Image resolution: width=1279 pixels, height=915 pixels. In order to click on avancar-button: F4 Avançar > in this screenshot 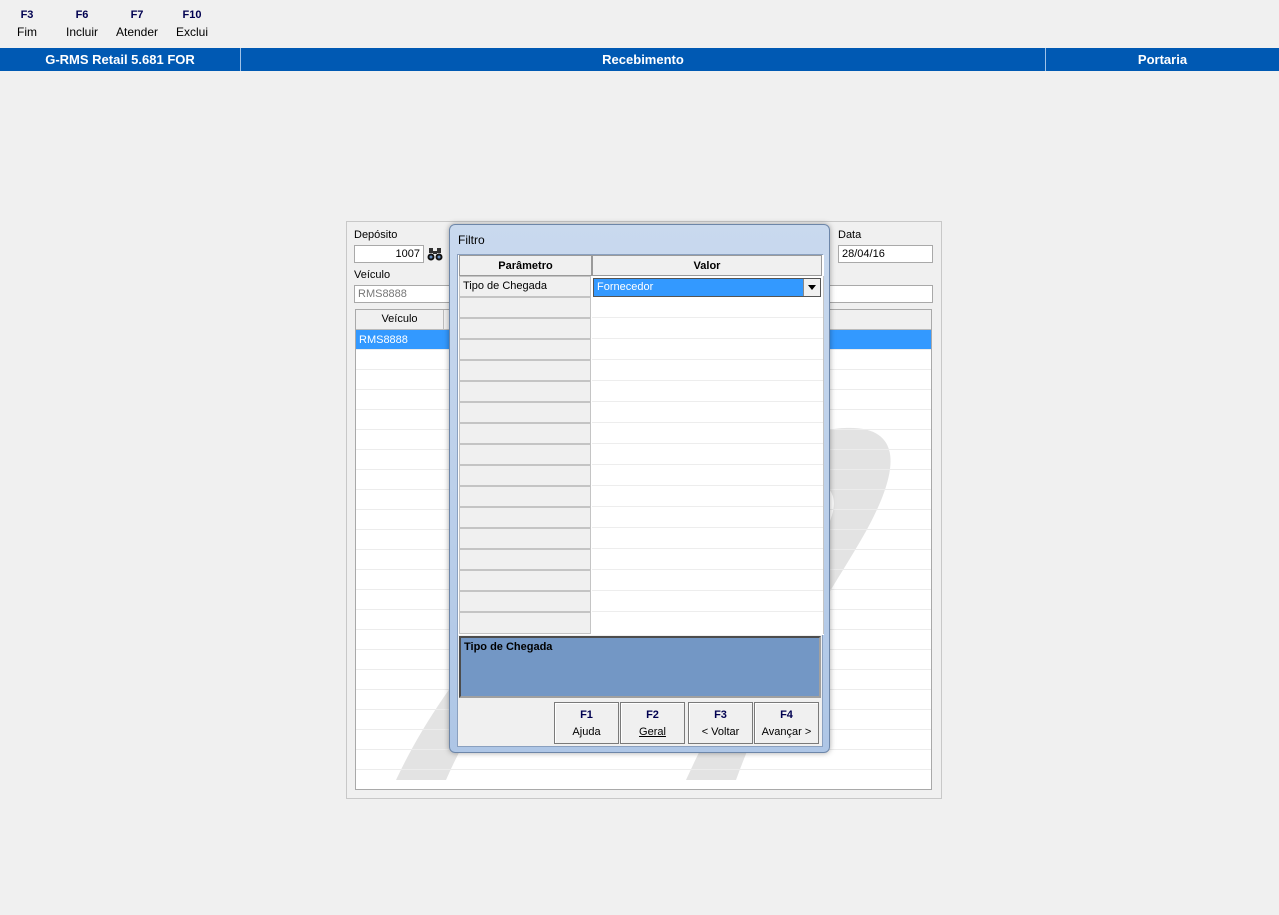, I will do `click(786, 723)`.